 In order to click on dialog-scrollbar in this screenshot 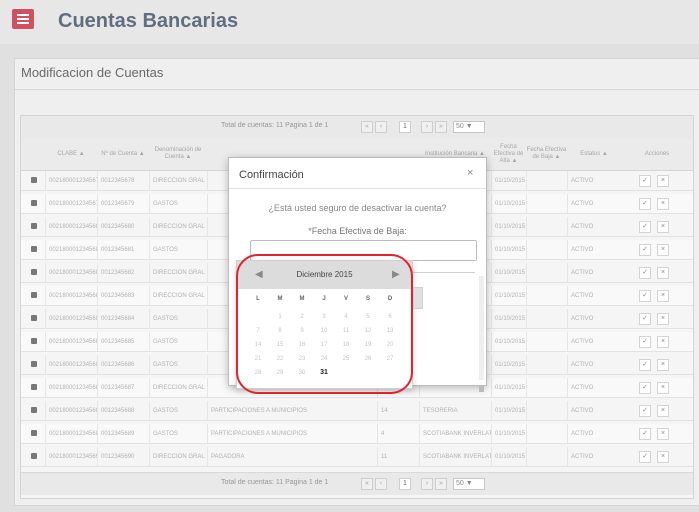, I will do `click(481, 334)`.